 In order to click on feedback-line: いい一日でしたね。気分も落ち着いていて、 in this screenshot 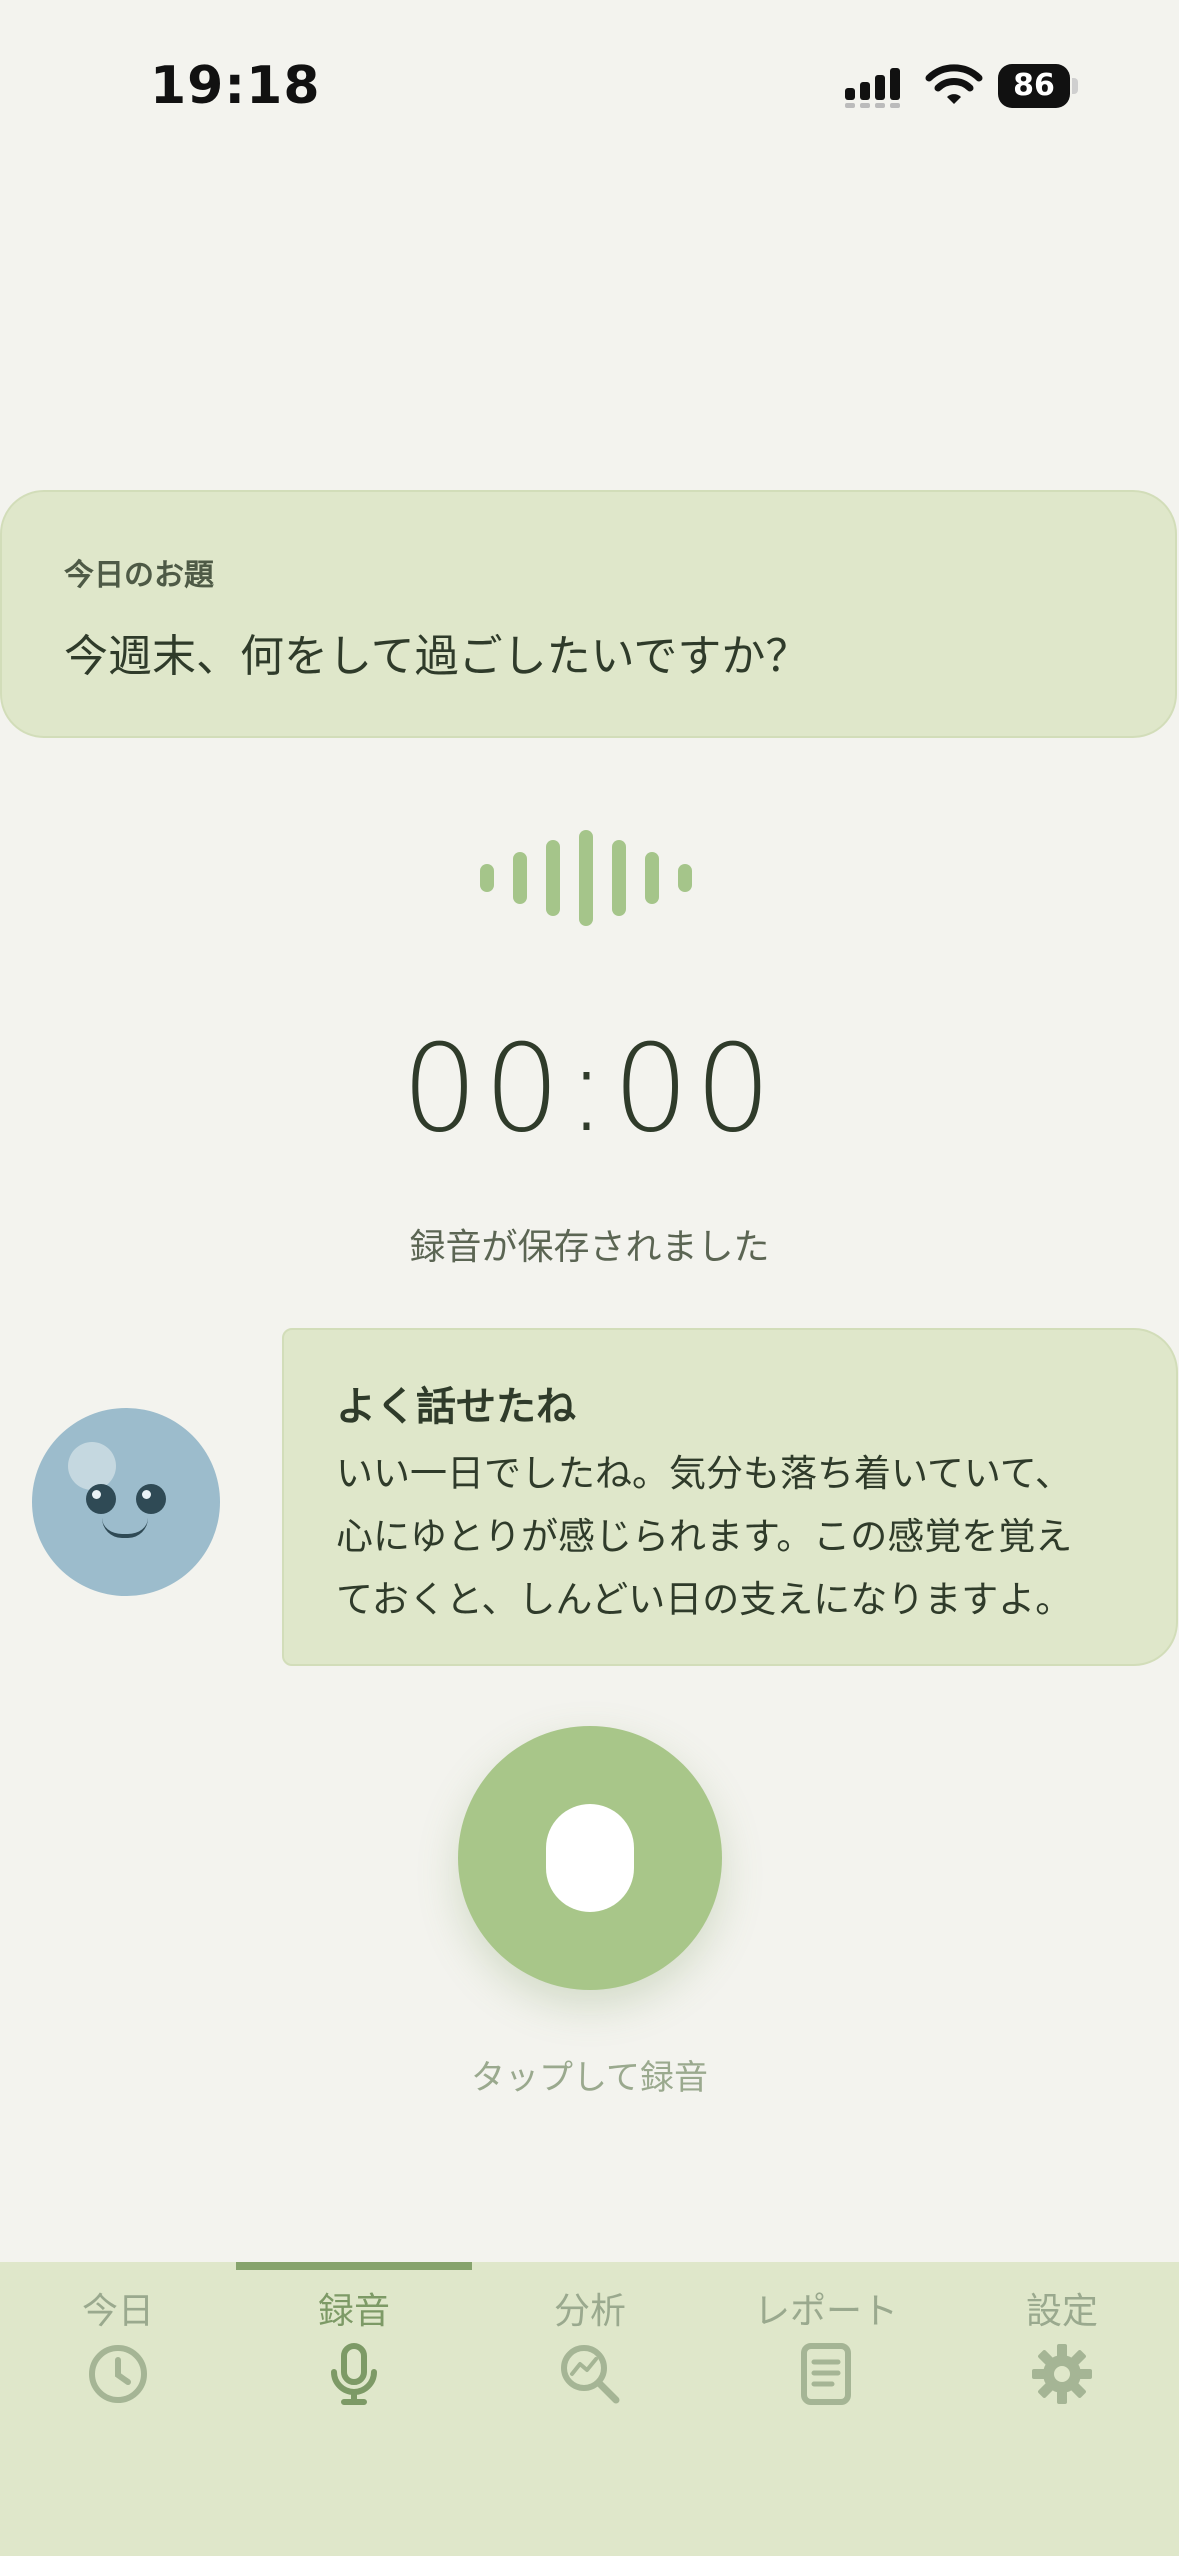, I will do `click(704, 1473)`.